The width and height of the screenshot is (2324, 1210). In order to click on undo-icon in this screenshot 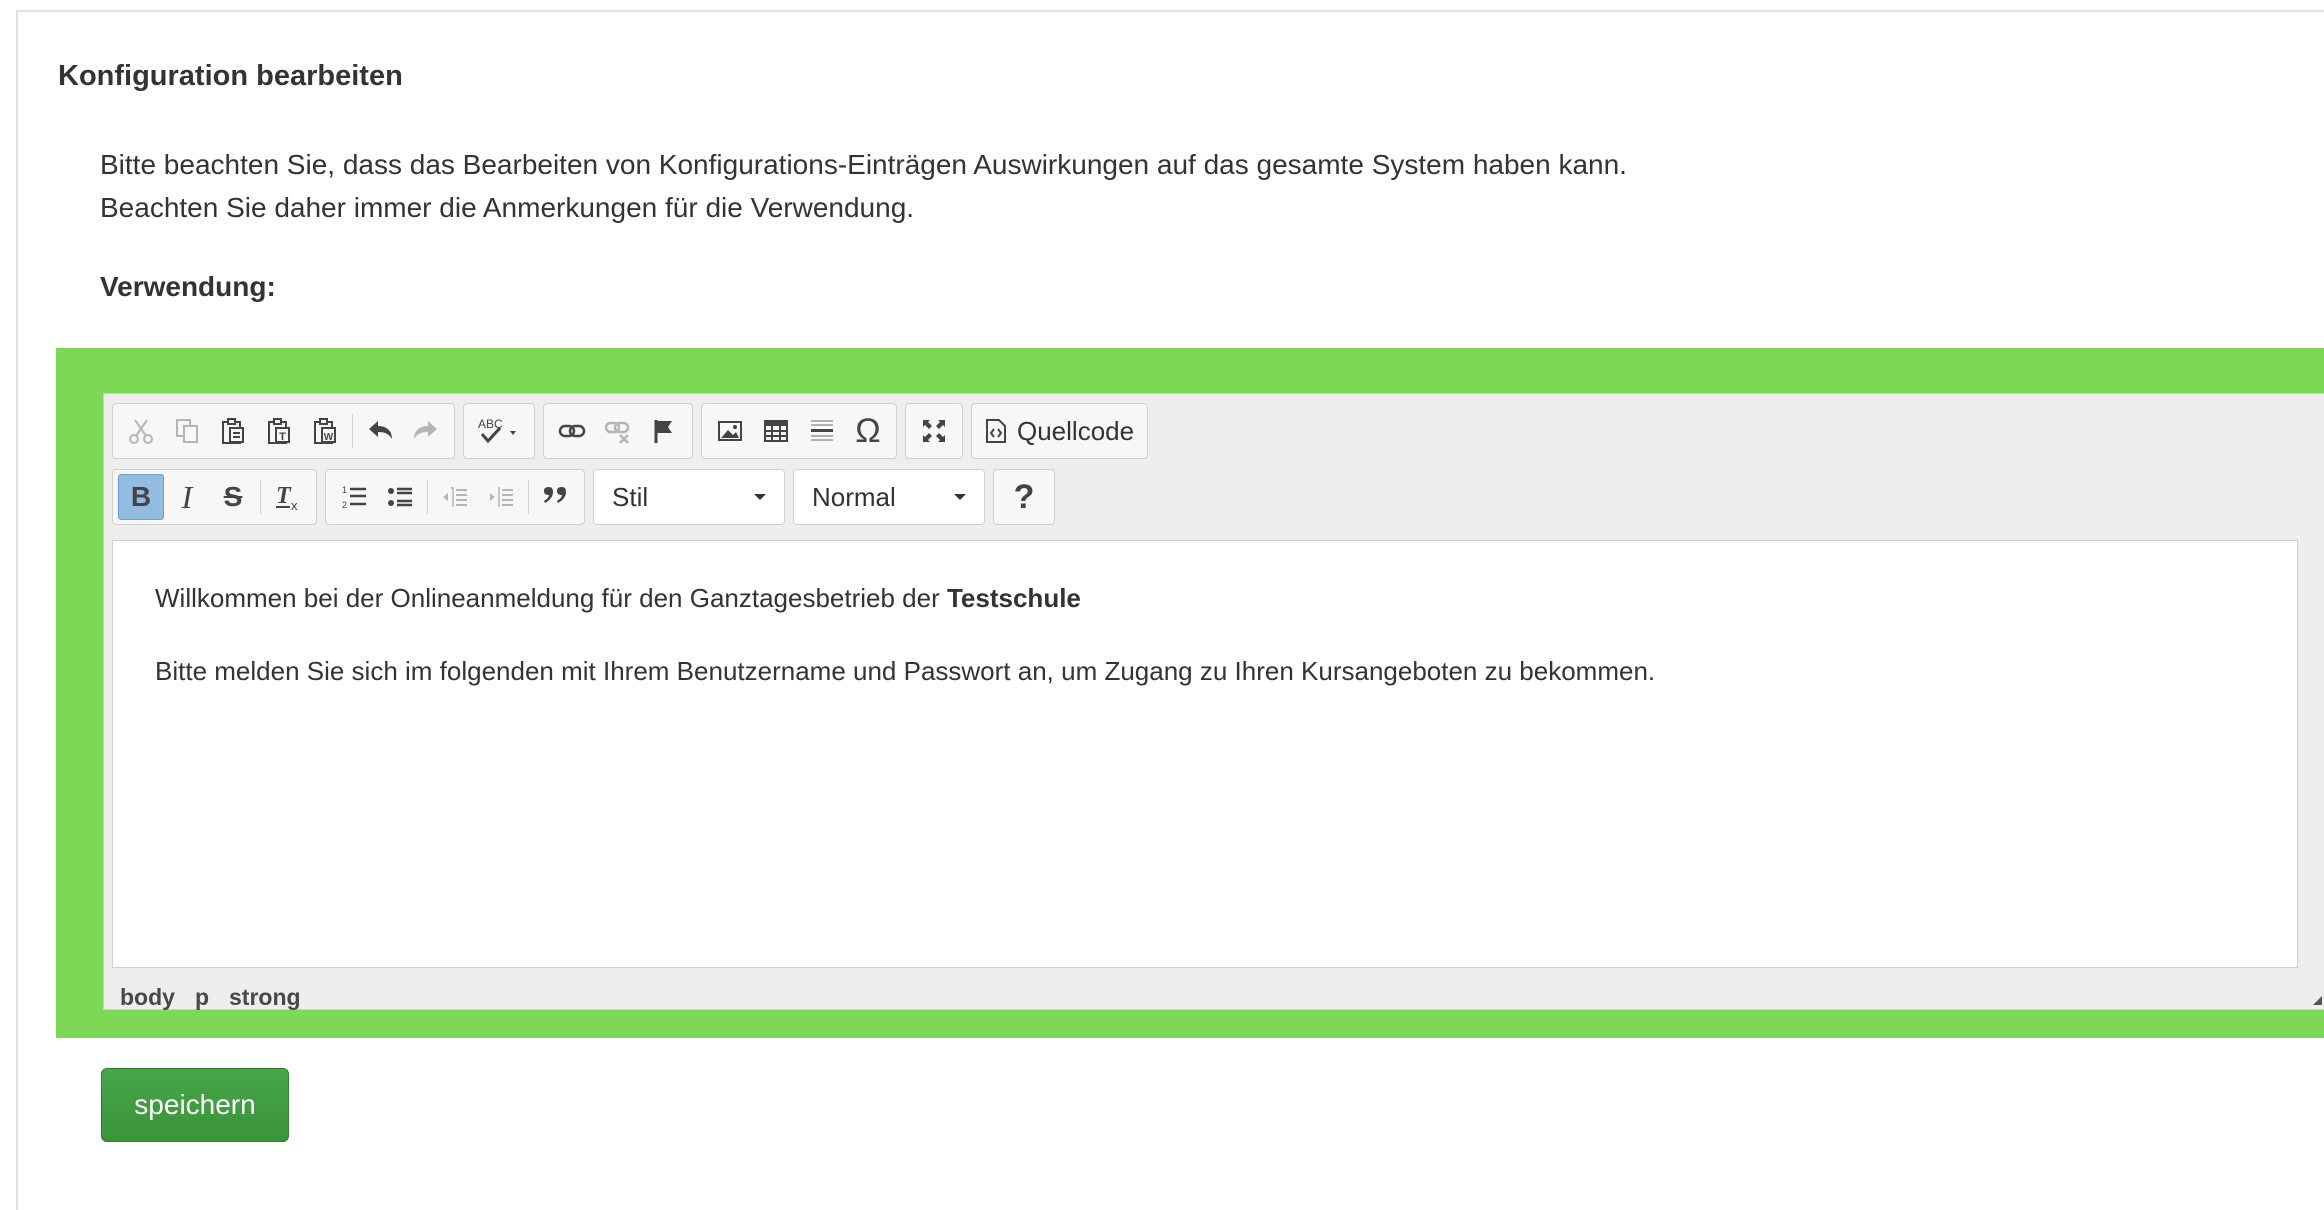, I will do `click(380, 431)`.